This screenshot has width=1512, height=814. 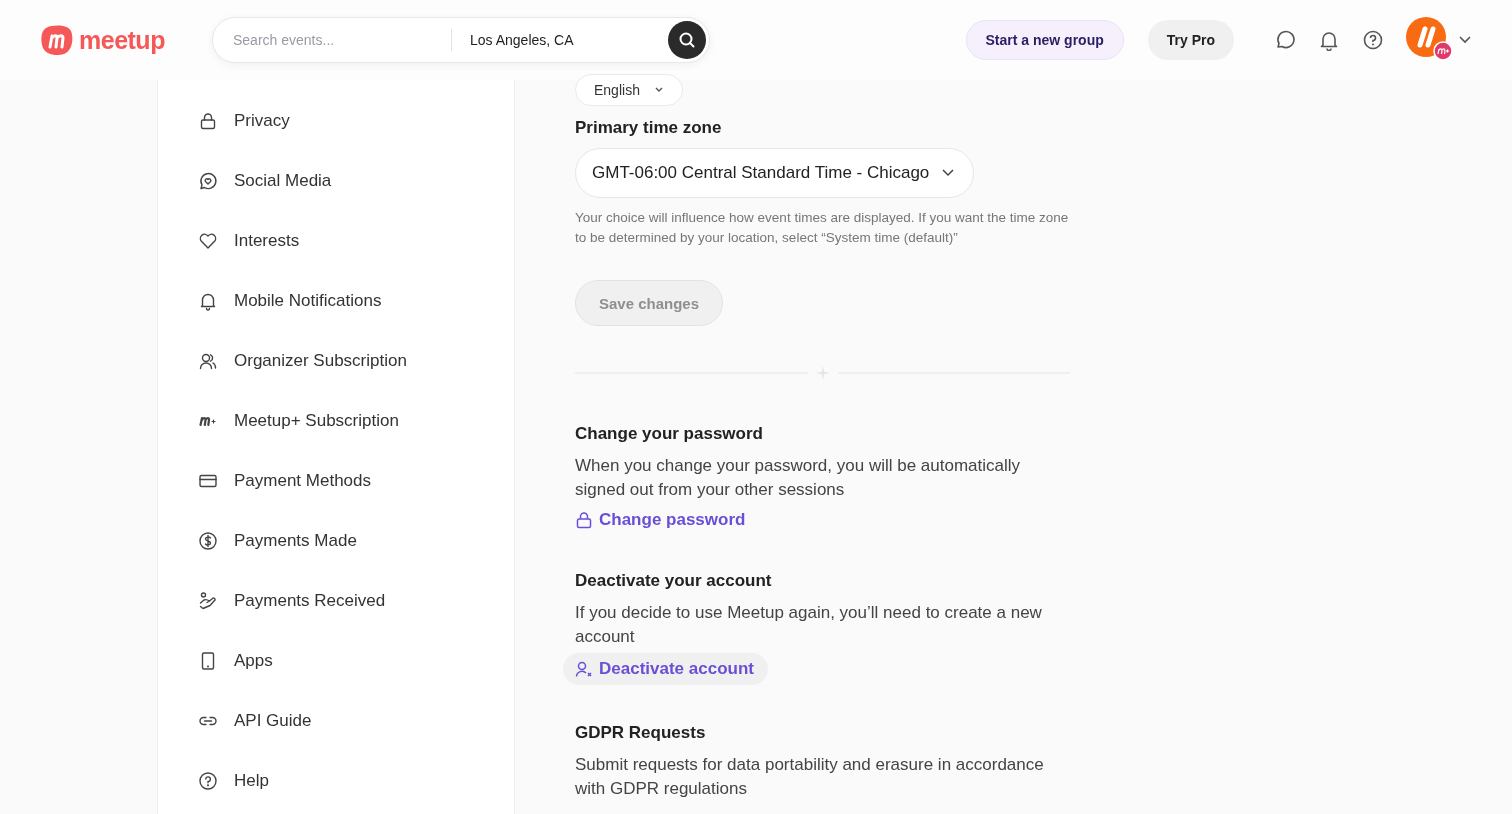 What do you see at coordinates (822, 228) in the screenshot?
I see `help-text: Your choice will influence how event times are displayed. If you want the time zone to be determined by your location, select “System time (default)”` at bounding box center [822, 228].